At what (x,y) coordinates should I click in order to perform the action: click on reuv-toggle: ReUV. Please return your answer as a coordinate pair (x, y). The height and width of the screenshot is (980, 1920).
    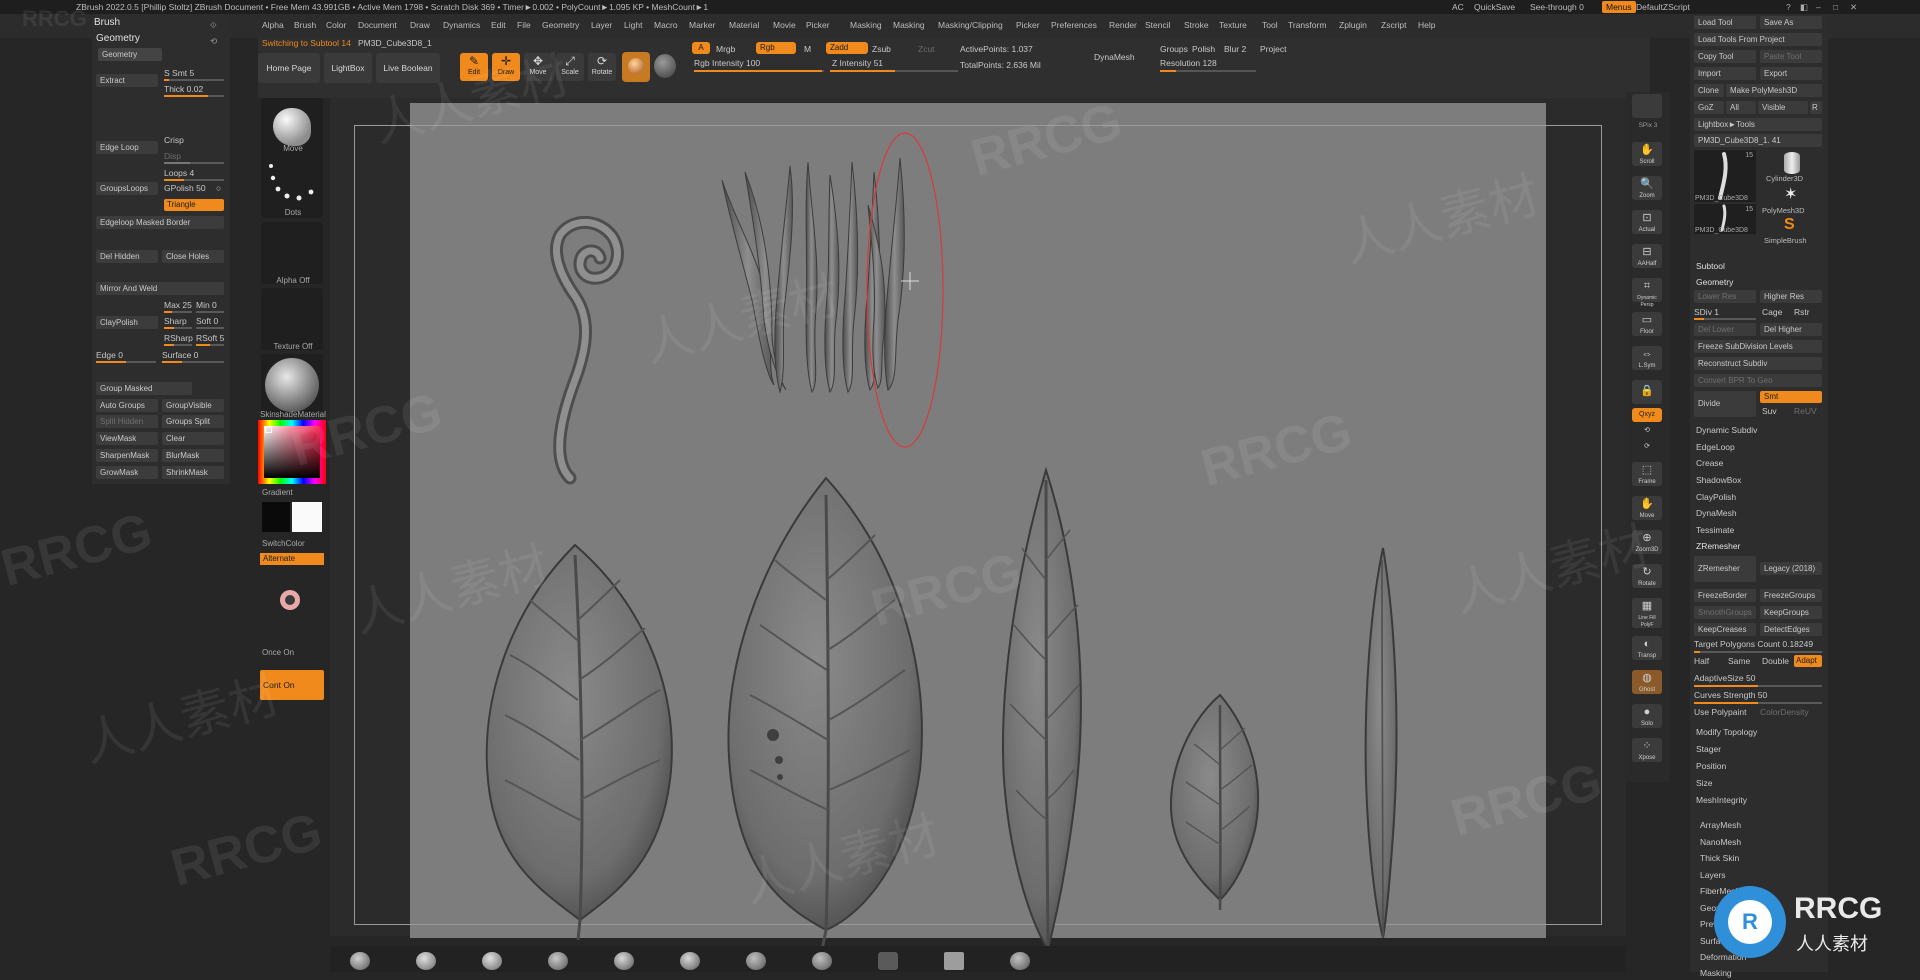
    Looking at the image, I should click on (1805, 411).